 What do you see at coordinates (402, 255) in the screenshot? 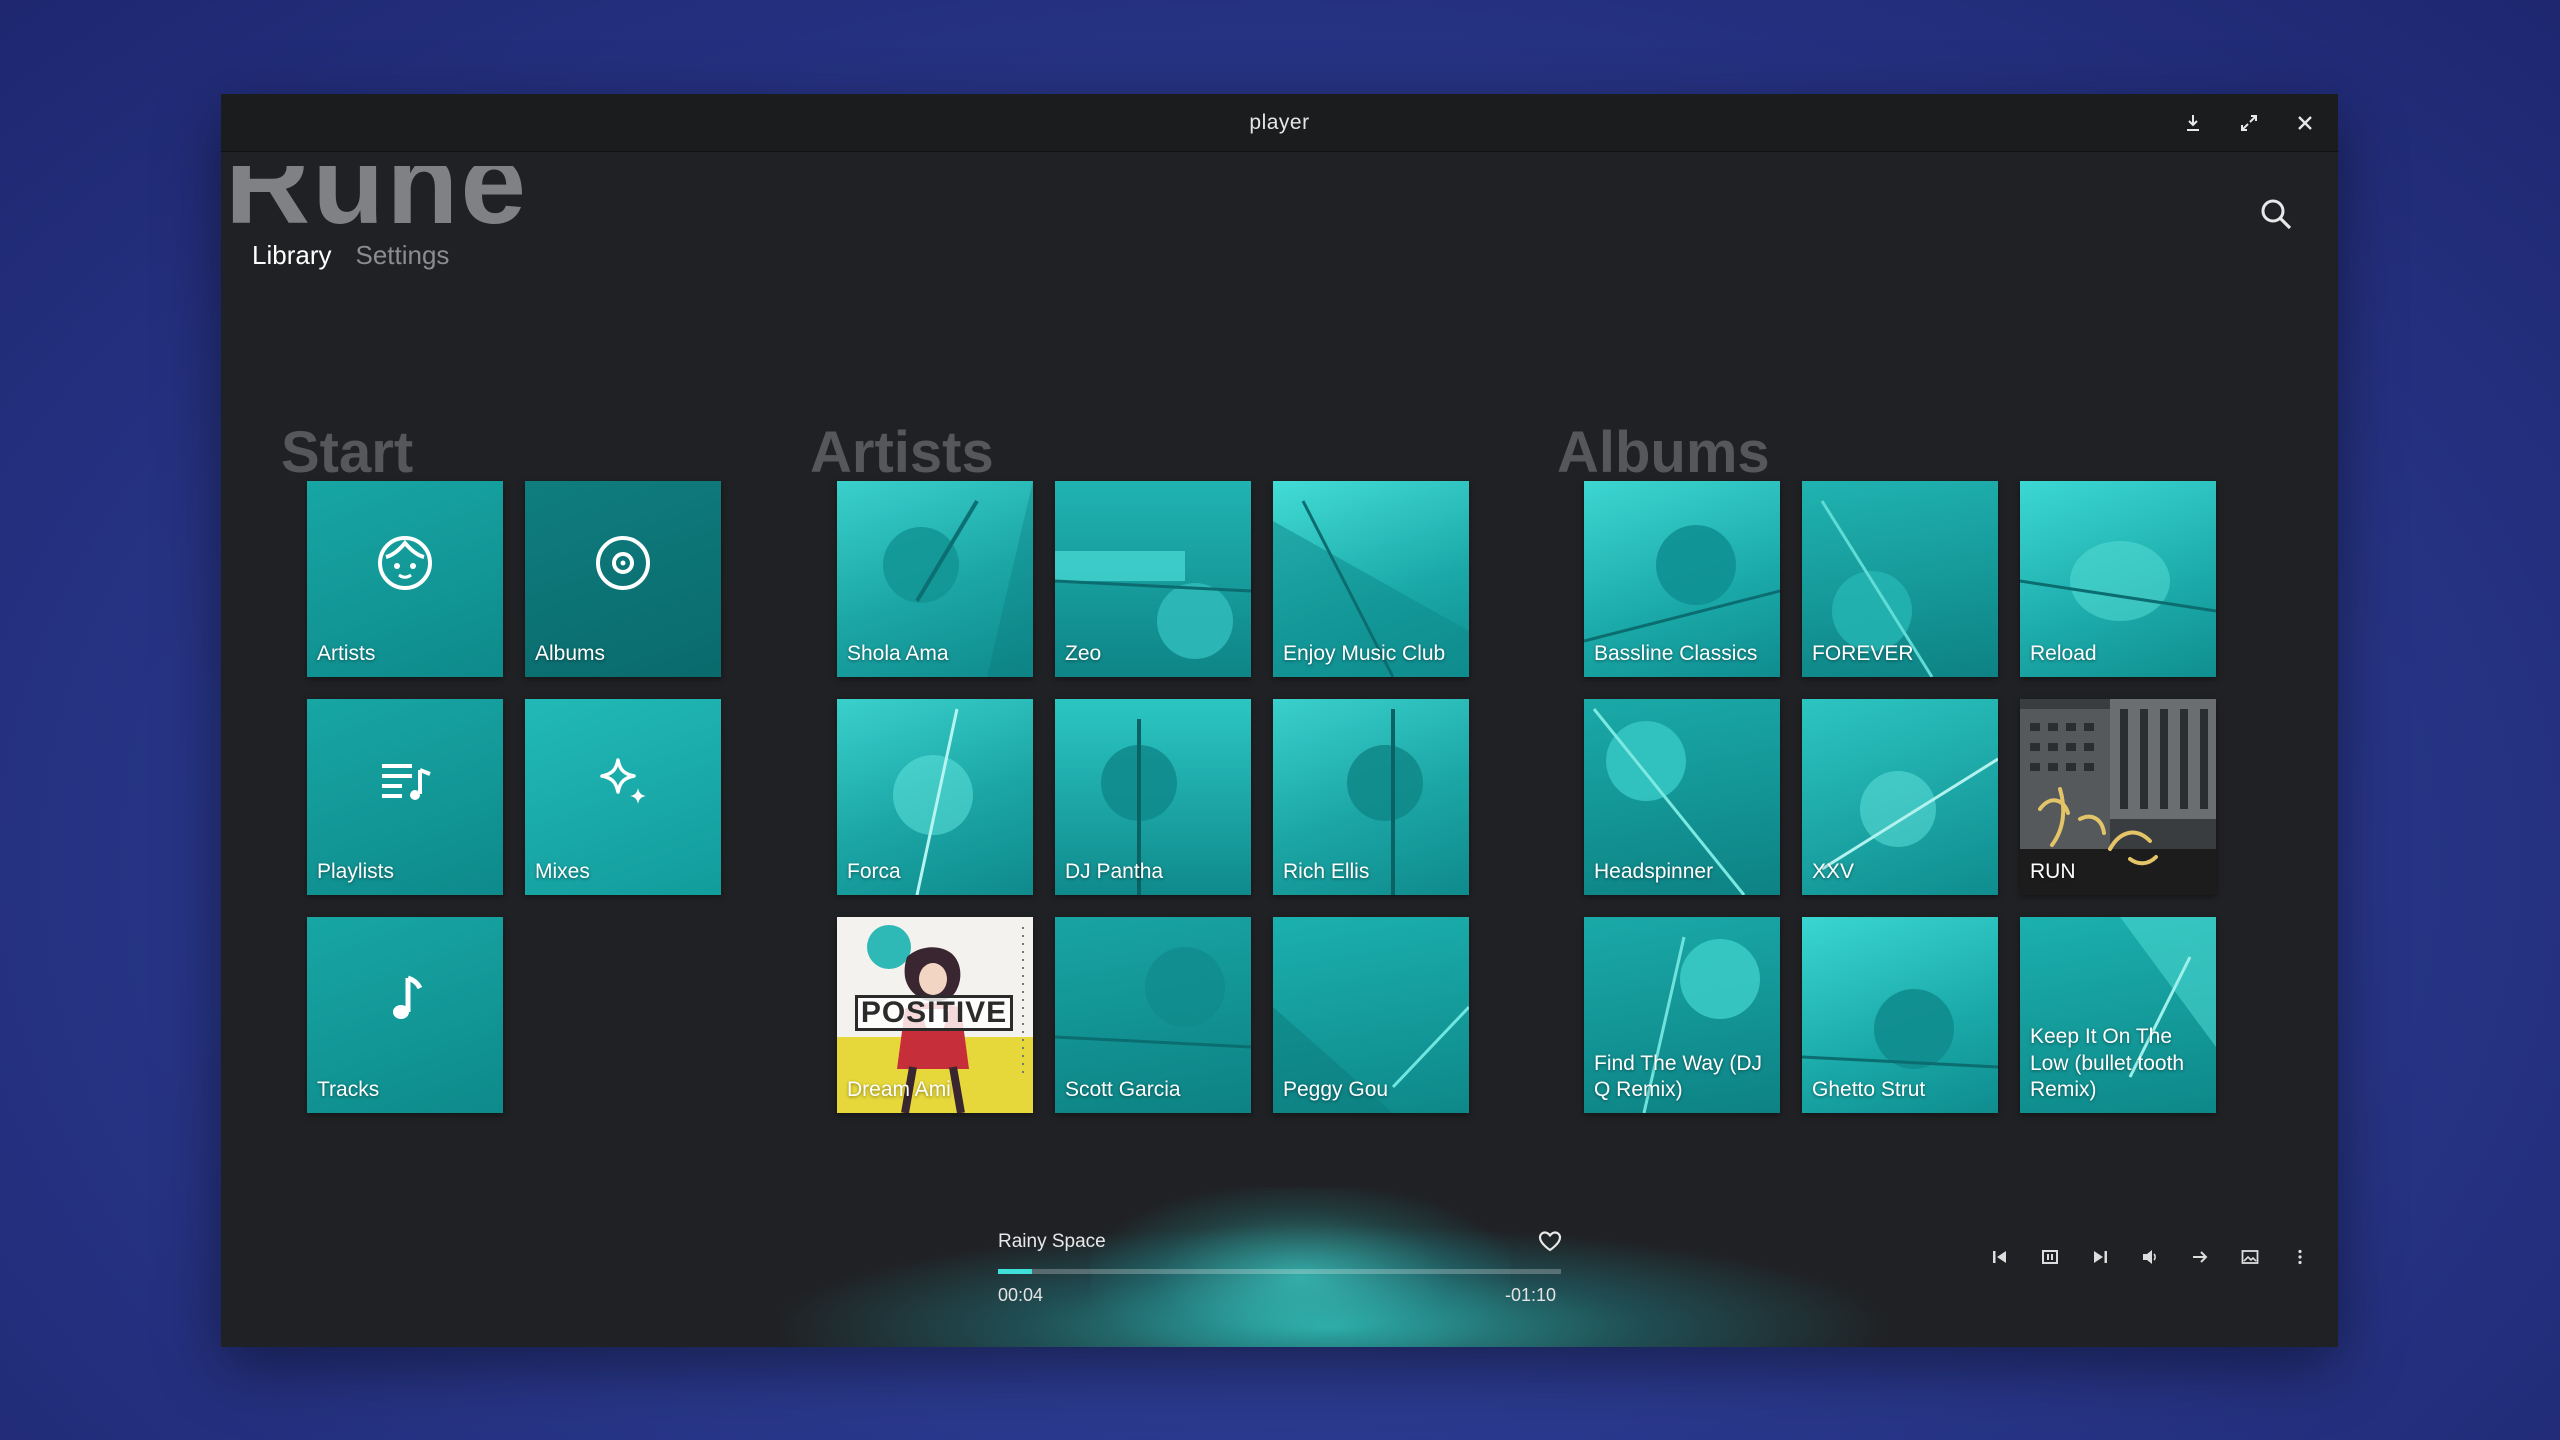
I see `tab-settings: Settings` at bounding box center [402, 255].